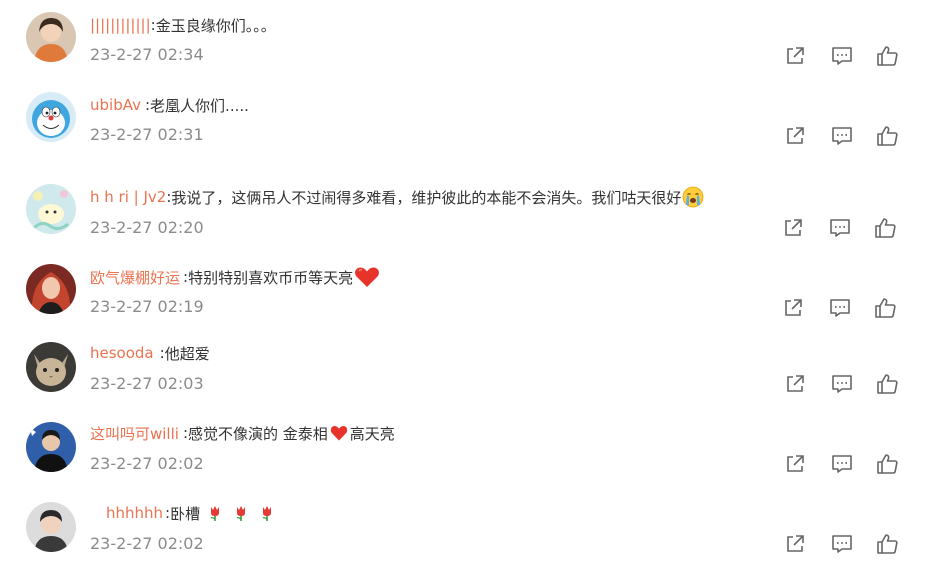 The image size is (925, 572). Describe the element at coordinates (147, 306) in the screenshot. I see `comment-timestamp: 23-2-27 02:19` at that location.